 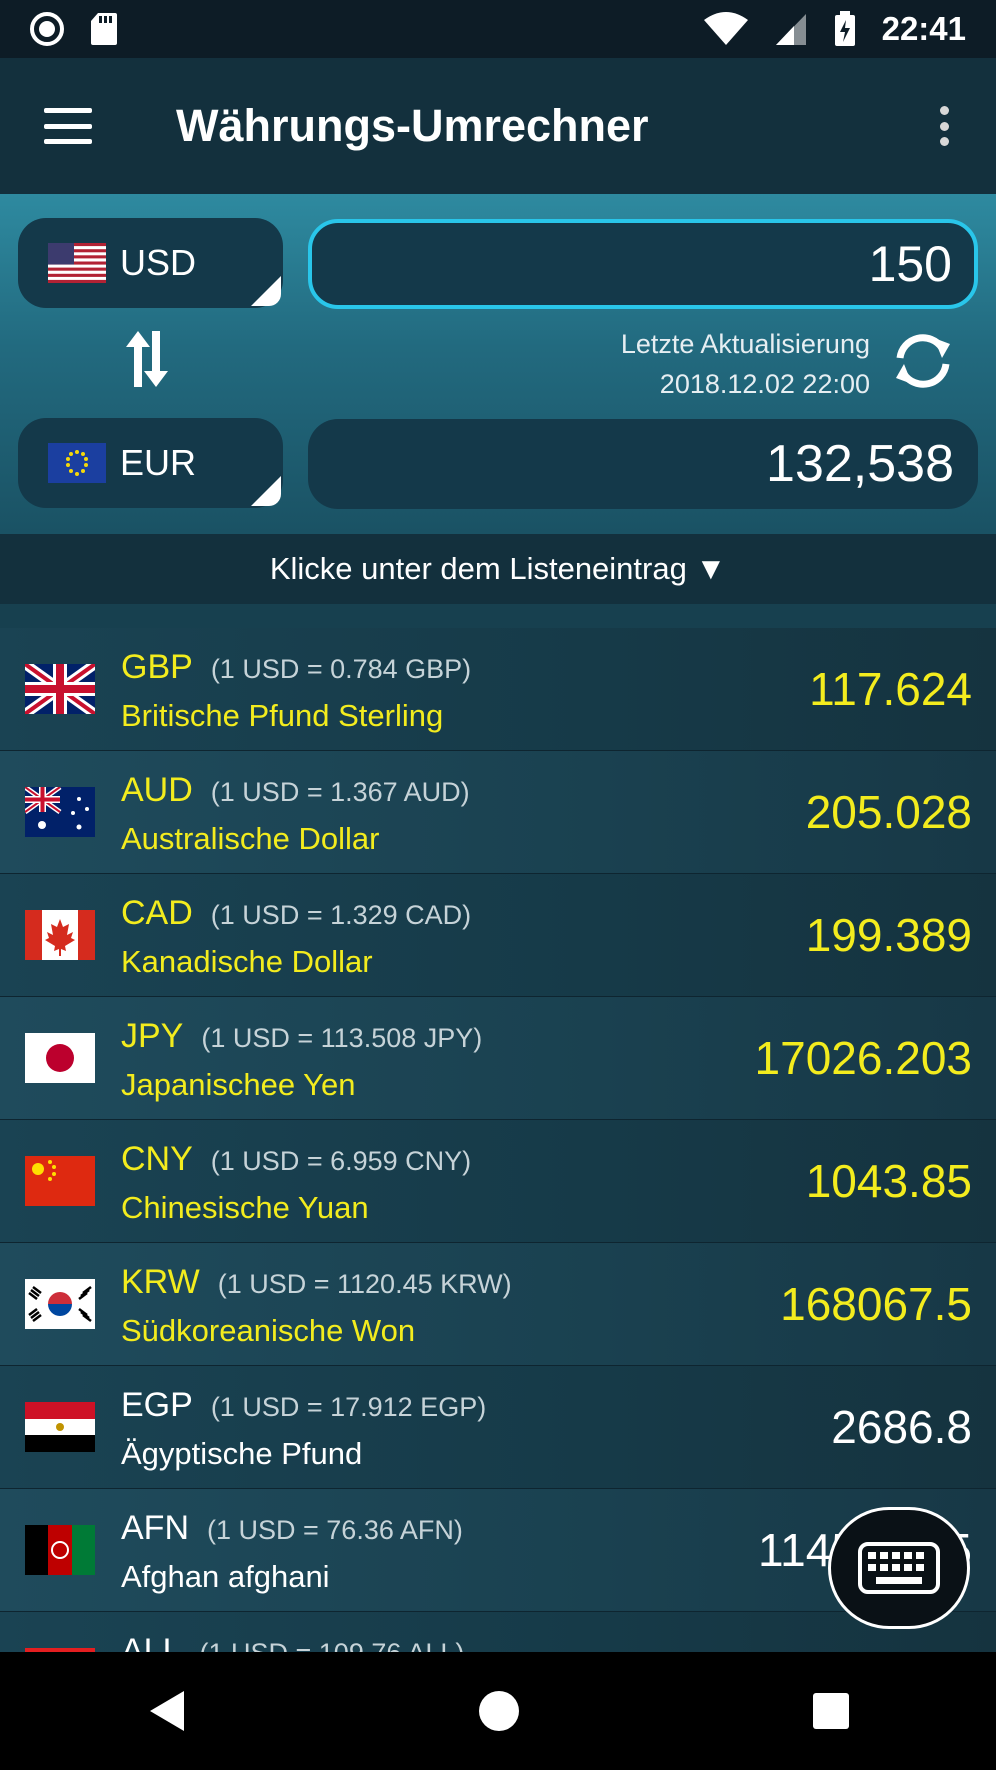 What do you see at coordinates (157, 913) in the screenshot?
I see `currency-code: CAD` at bounding box center [157, 913].